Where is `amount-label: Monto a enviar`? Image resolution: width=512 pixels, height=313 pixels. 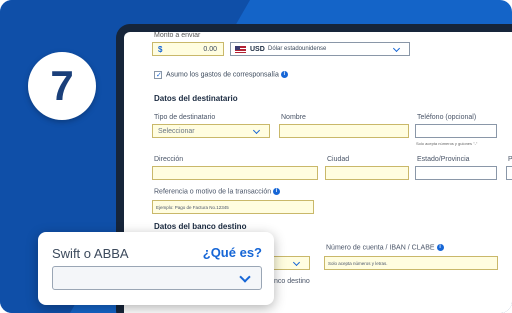
amount-label: Monto a enviar is located at coordinates (177, 35).